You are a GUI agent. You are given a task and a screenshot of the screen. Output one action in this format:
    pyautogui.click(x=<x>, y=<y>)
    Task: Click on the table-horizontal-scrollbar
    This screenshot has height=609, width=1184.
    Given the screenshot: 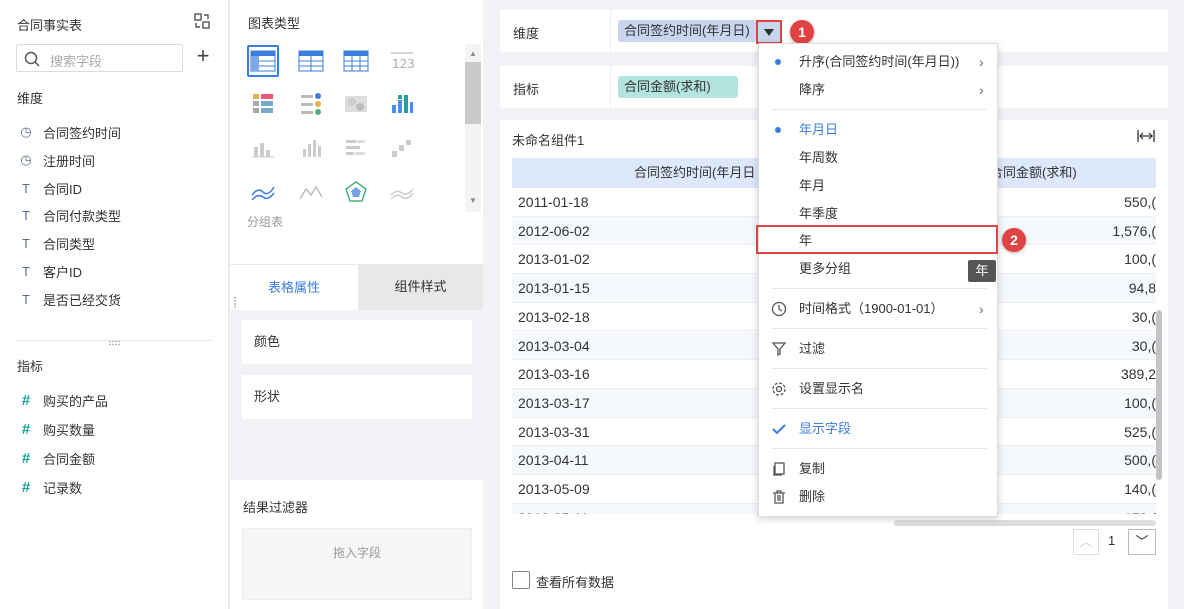 What is the action you would take?
    pyautogui.click(x=1025, y=523)
    